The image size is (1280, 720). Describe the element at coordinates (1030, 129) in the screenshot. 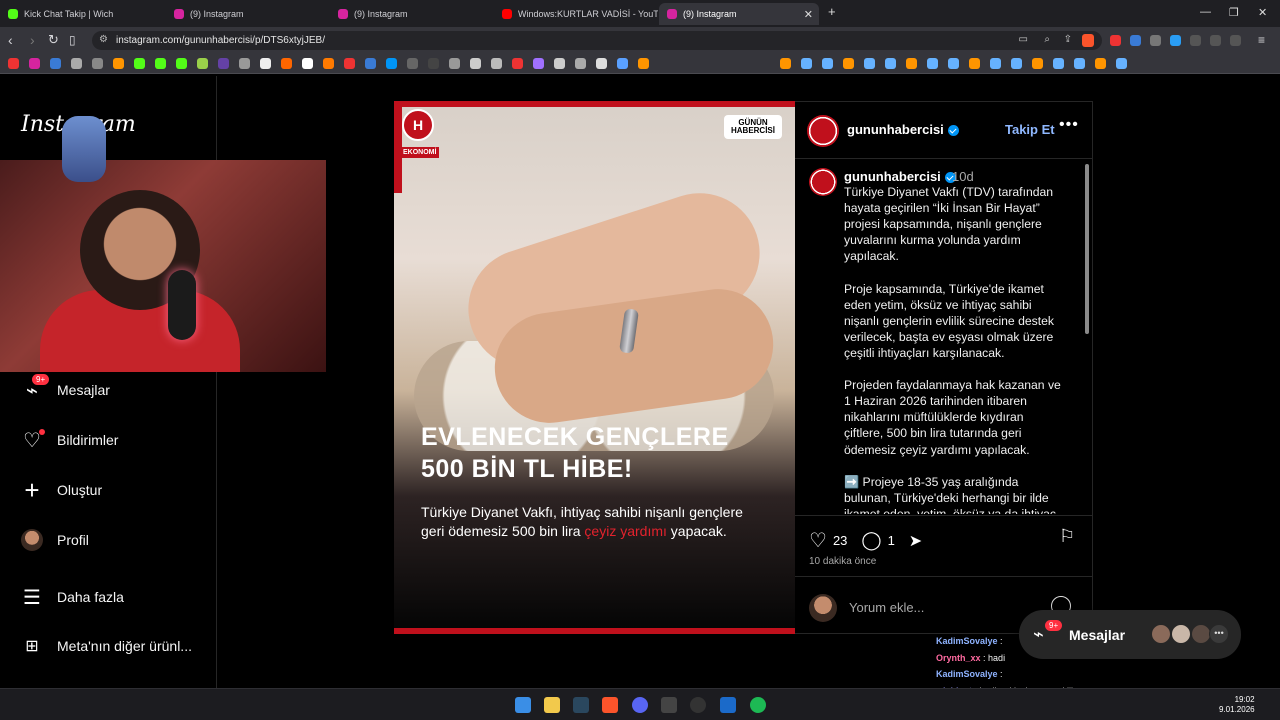

I see `follow-button: Takip Et` at that location.